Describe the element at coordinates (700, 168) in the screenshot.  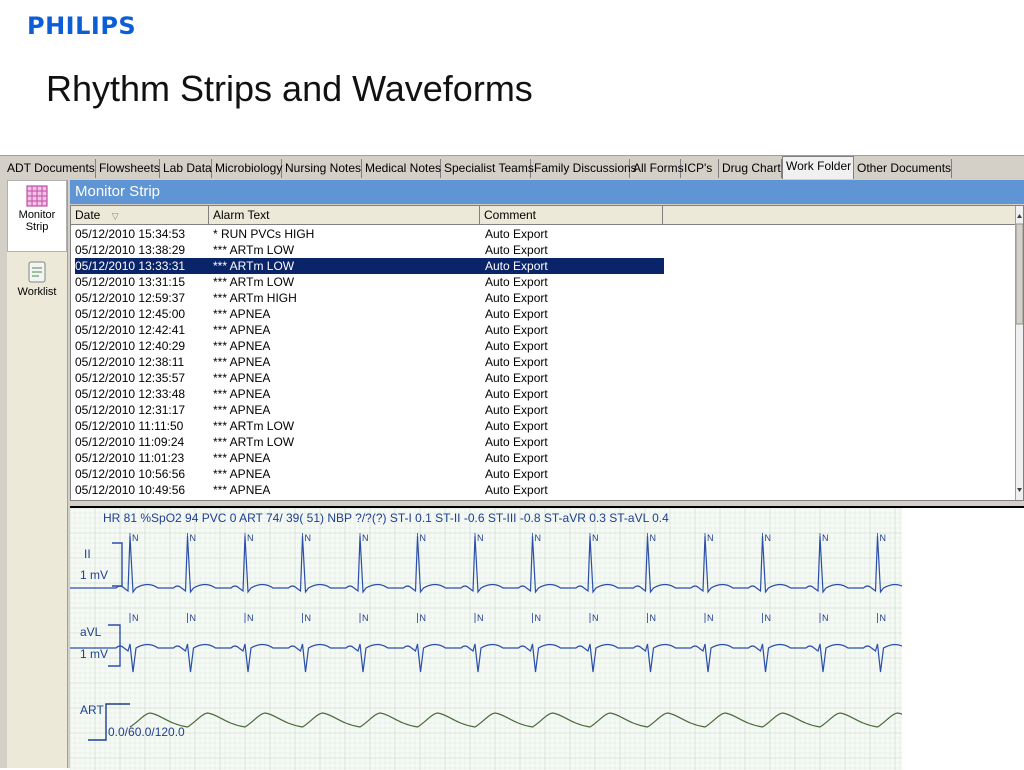
I see `tab-icp-s: ICP's` at that location.